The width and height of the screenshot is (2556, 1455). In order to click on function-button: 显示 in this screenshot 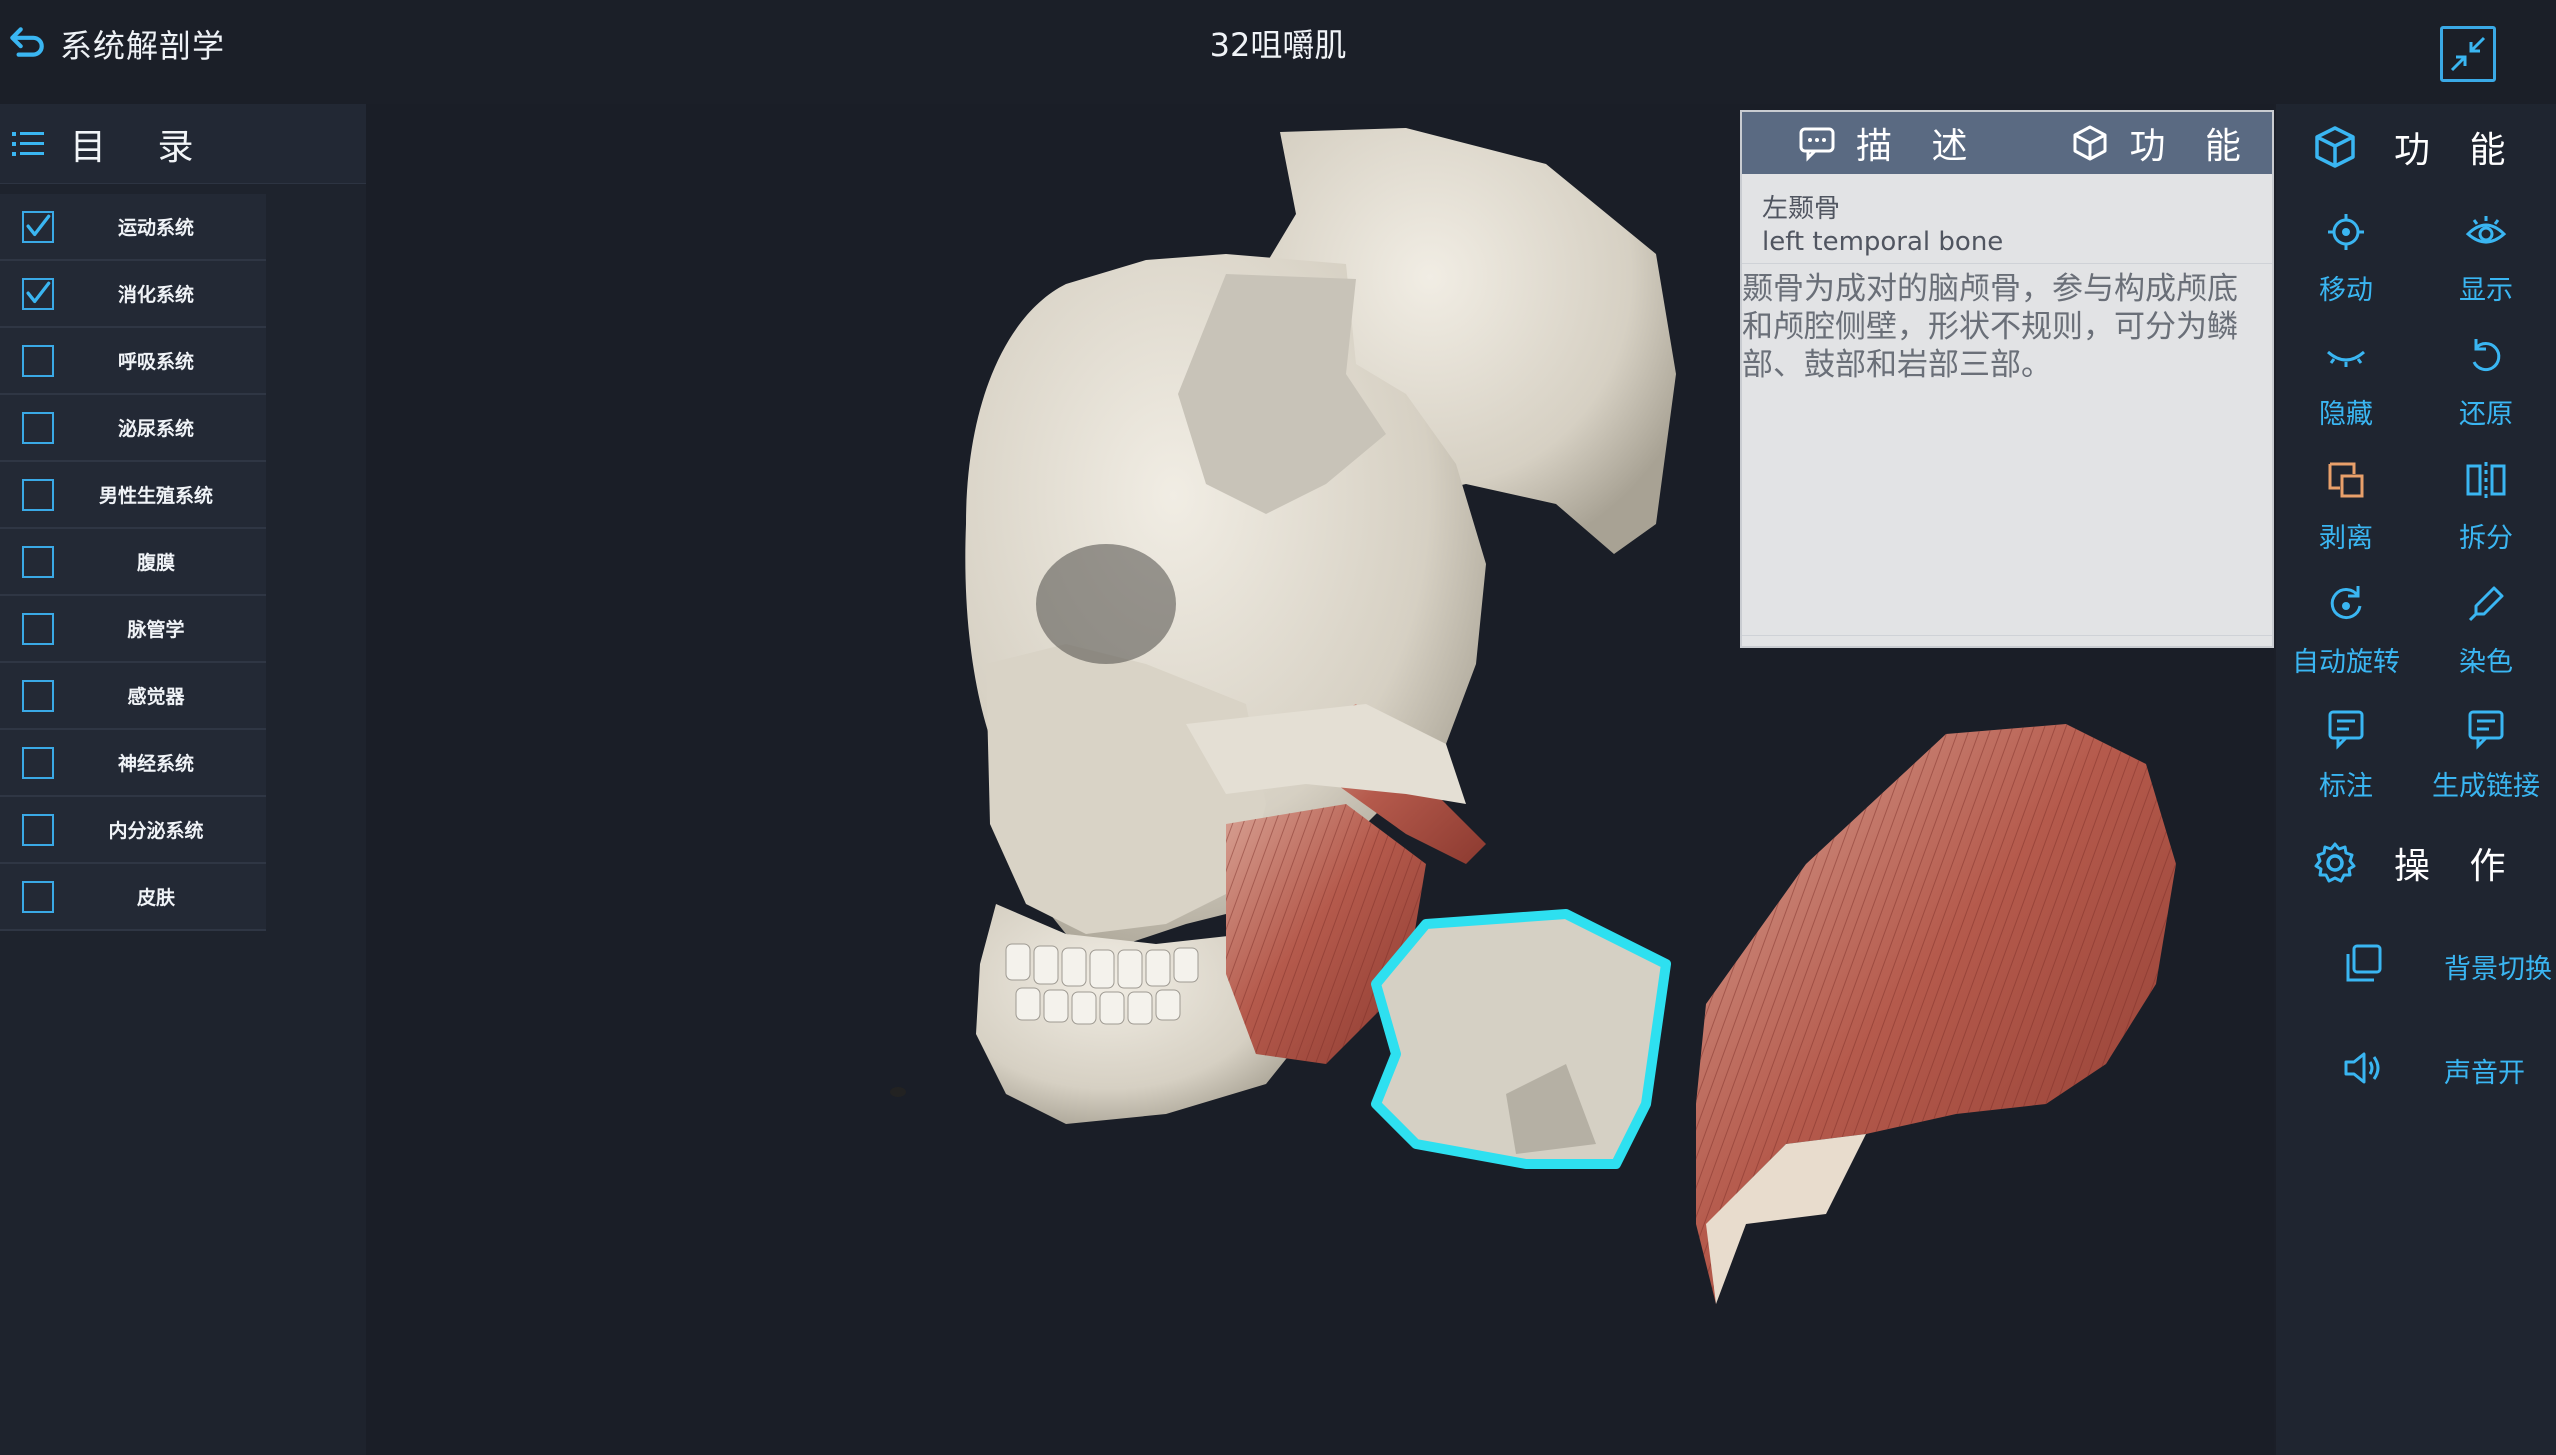, I will do `click(2486, 258)`.